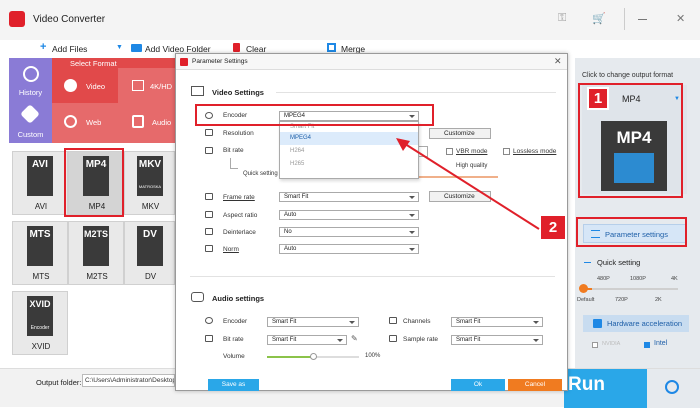 The image size is (700, 408). What do you see at coordinates (403, 144) in the screenshot?
I see `arrow-head` at bounding box center [403, 144].